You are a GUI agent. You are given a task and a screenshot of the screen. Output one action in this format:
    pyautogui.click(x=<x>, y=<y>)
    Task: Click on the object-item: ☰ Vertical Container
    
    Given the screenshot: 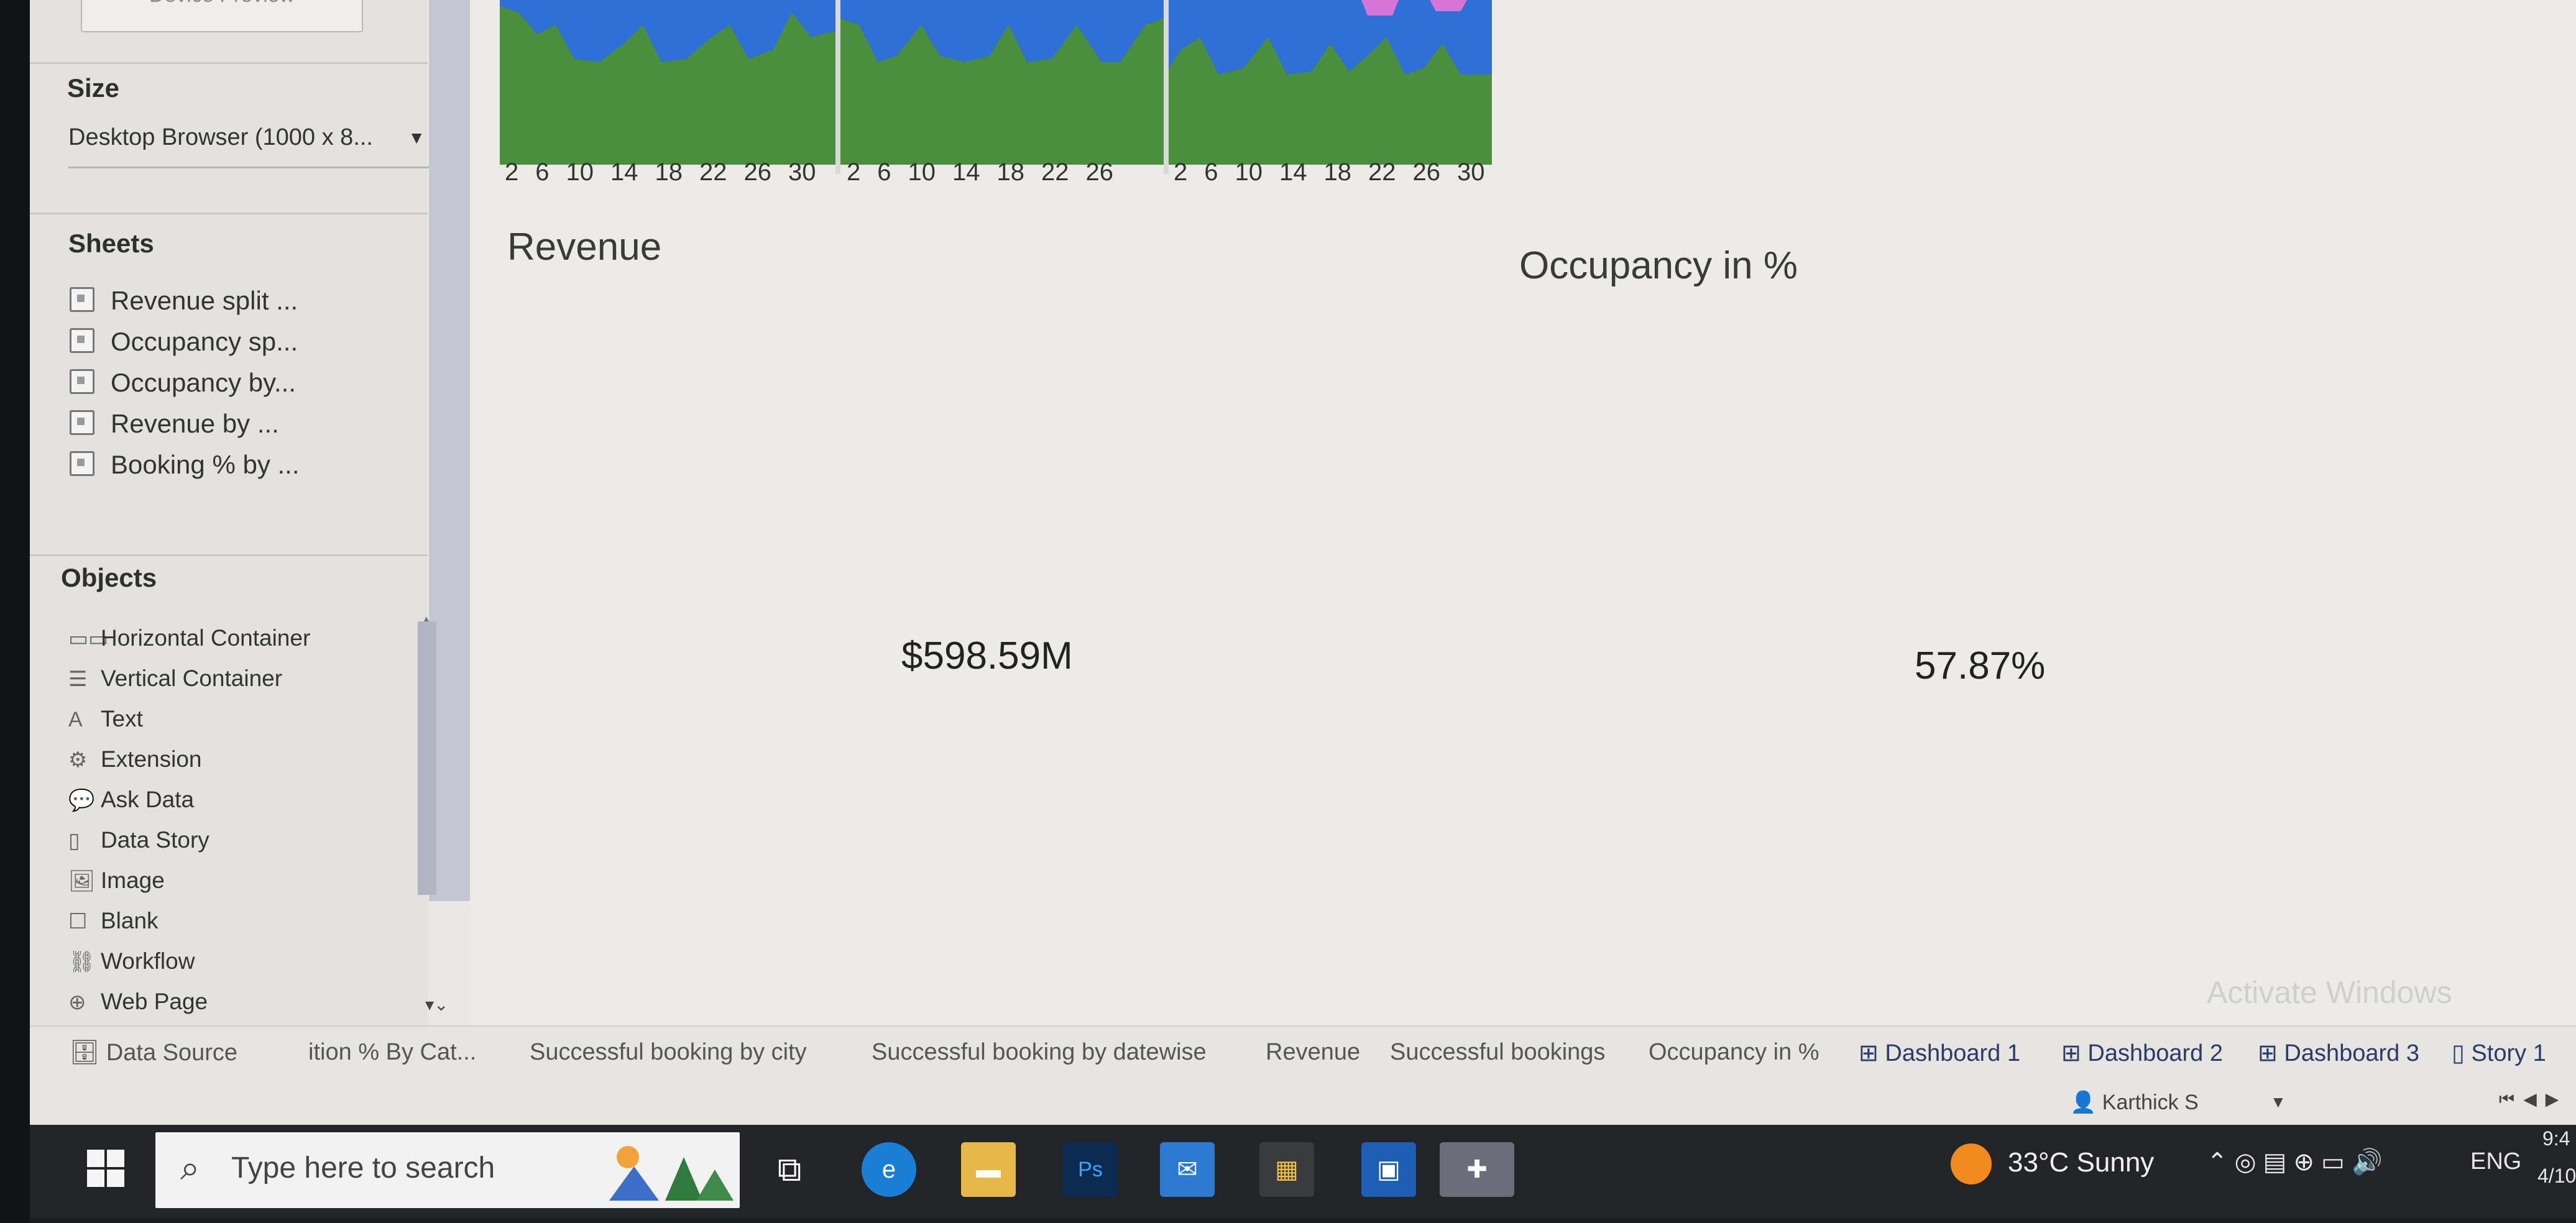 What is the action you would take?
    pyautogui.click(x=175, y=683)
    